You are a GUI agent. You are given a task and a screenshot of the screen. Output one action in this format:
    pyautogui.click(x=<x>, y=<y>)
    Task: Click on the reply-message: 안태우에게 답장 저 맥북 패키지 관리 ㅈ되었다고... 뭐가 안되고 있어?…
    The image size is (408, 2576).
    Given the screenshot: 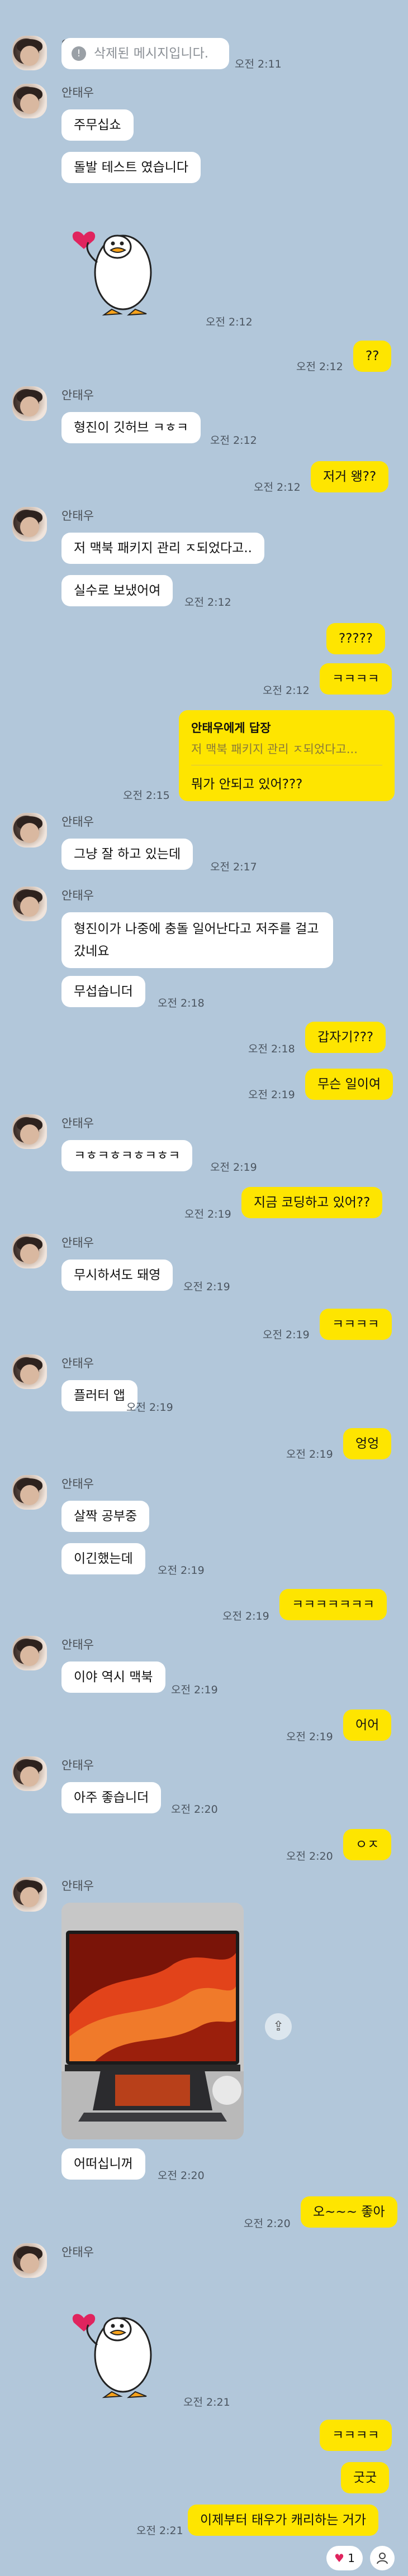 What is the action you would take?
    pyautogui.click(x=287, y=755)
    